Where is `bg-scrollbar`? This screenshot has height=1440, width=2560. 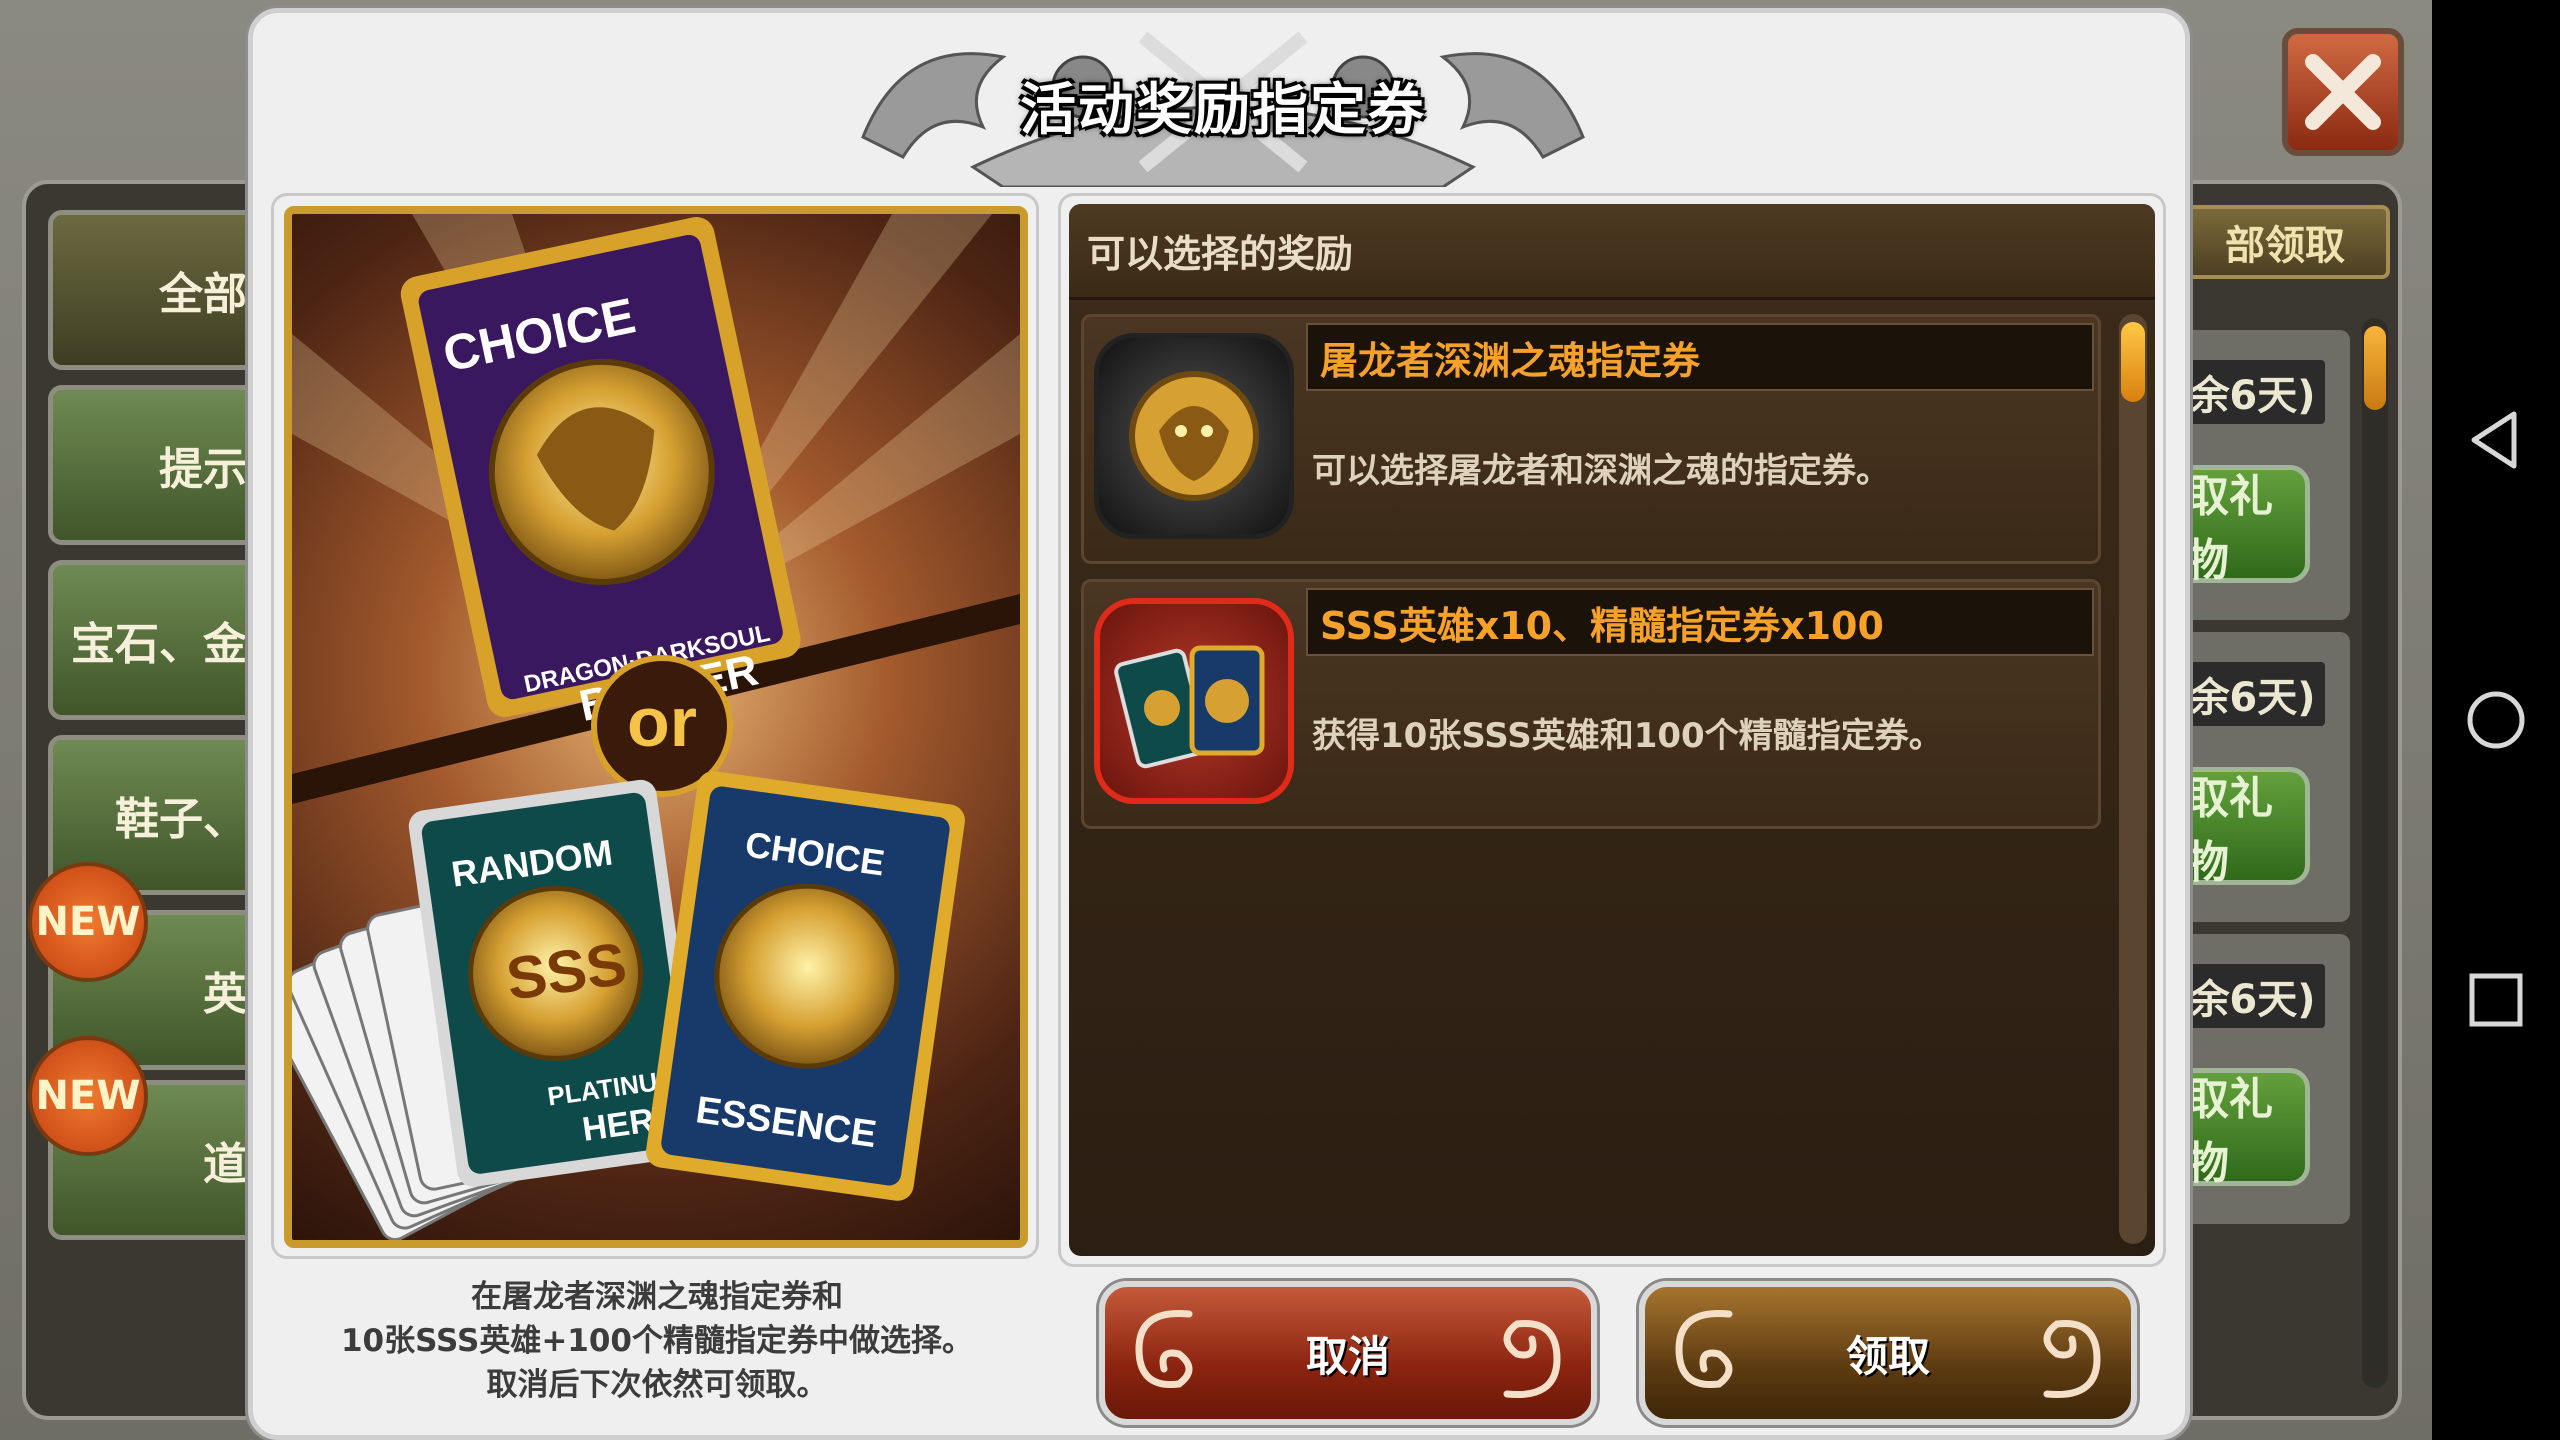
bg-scrollbar is located at coordinates (2375, 853).